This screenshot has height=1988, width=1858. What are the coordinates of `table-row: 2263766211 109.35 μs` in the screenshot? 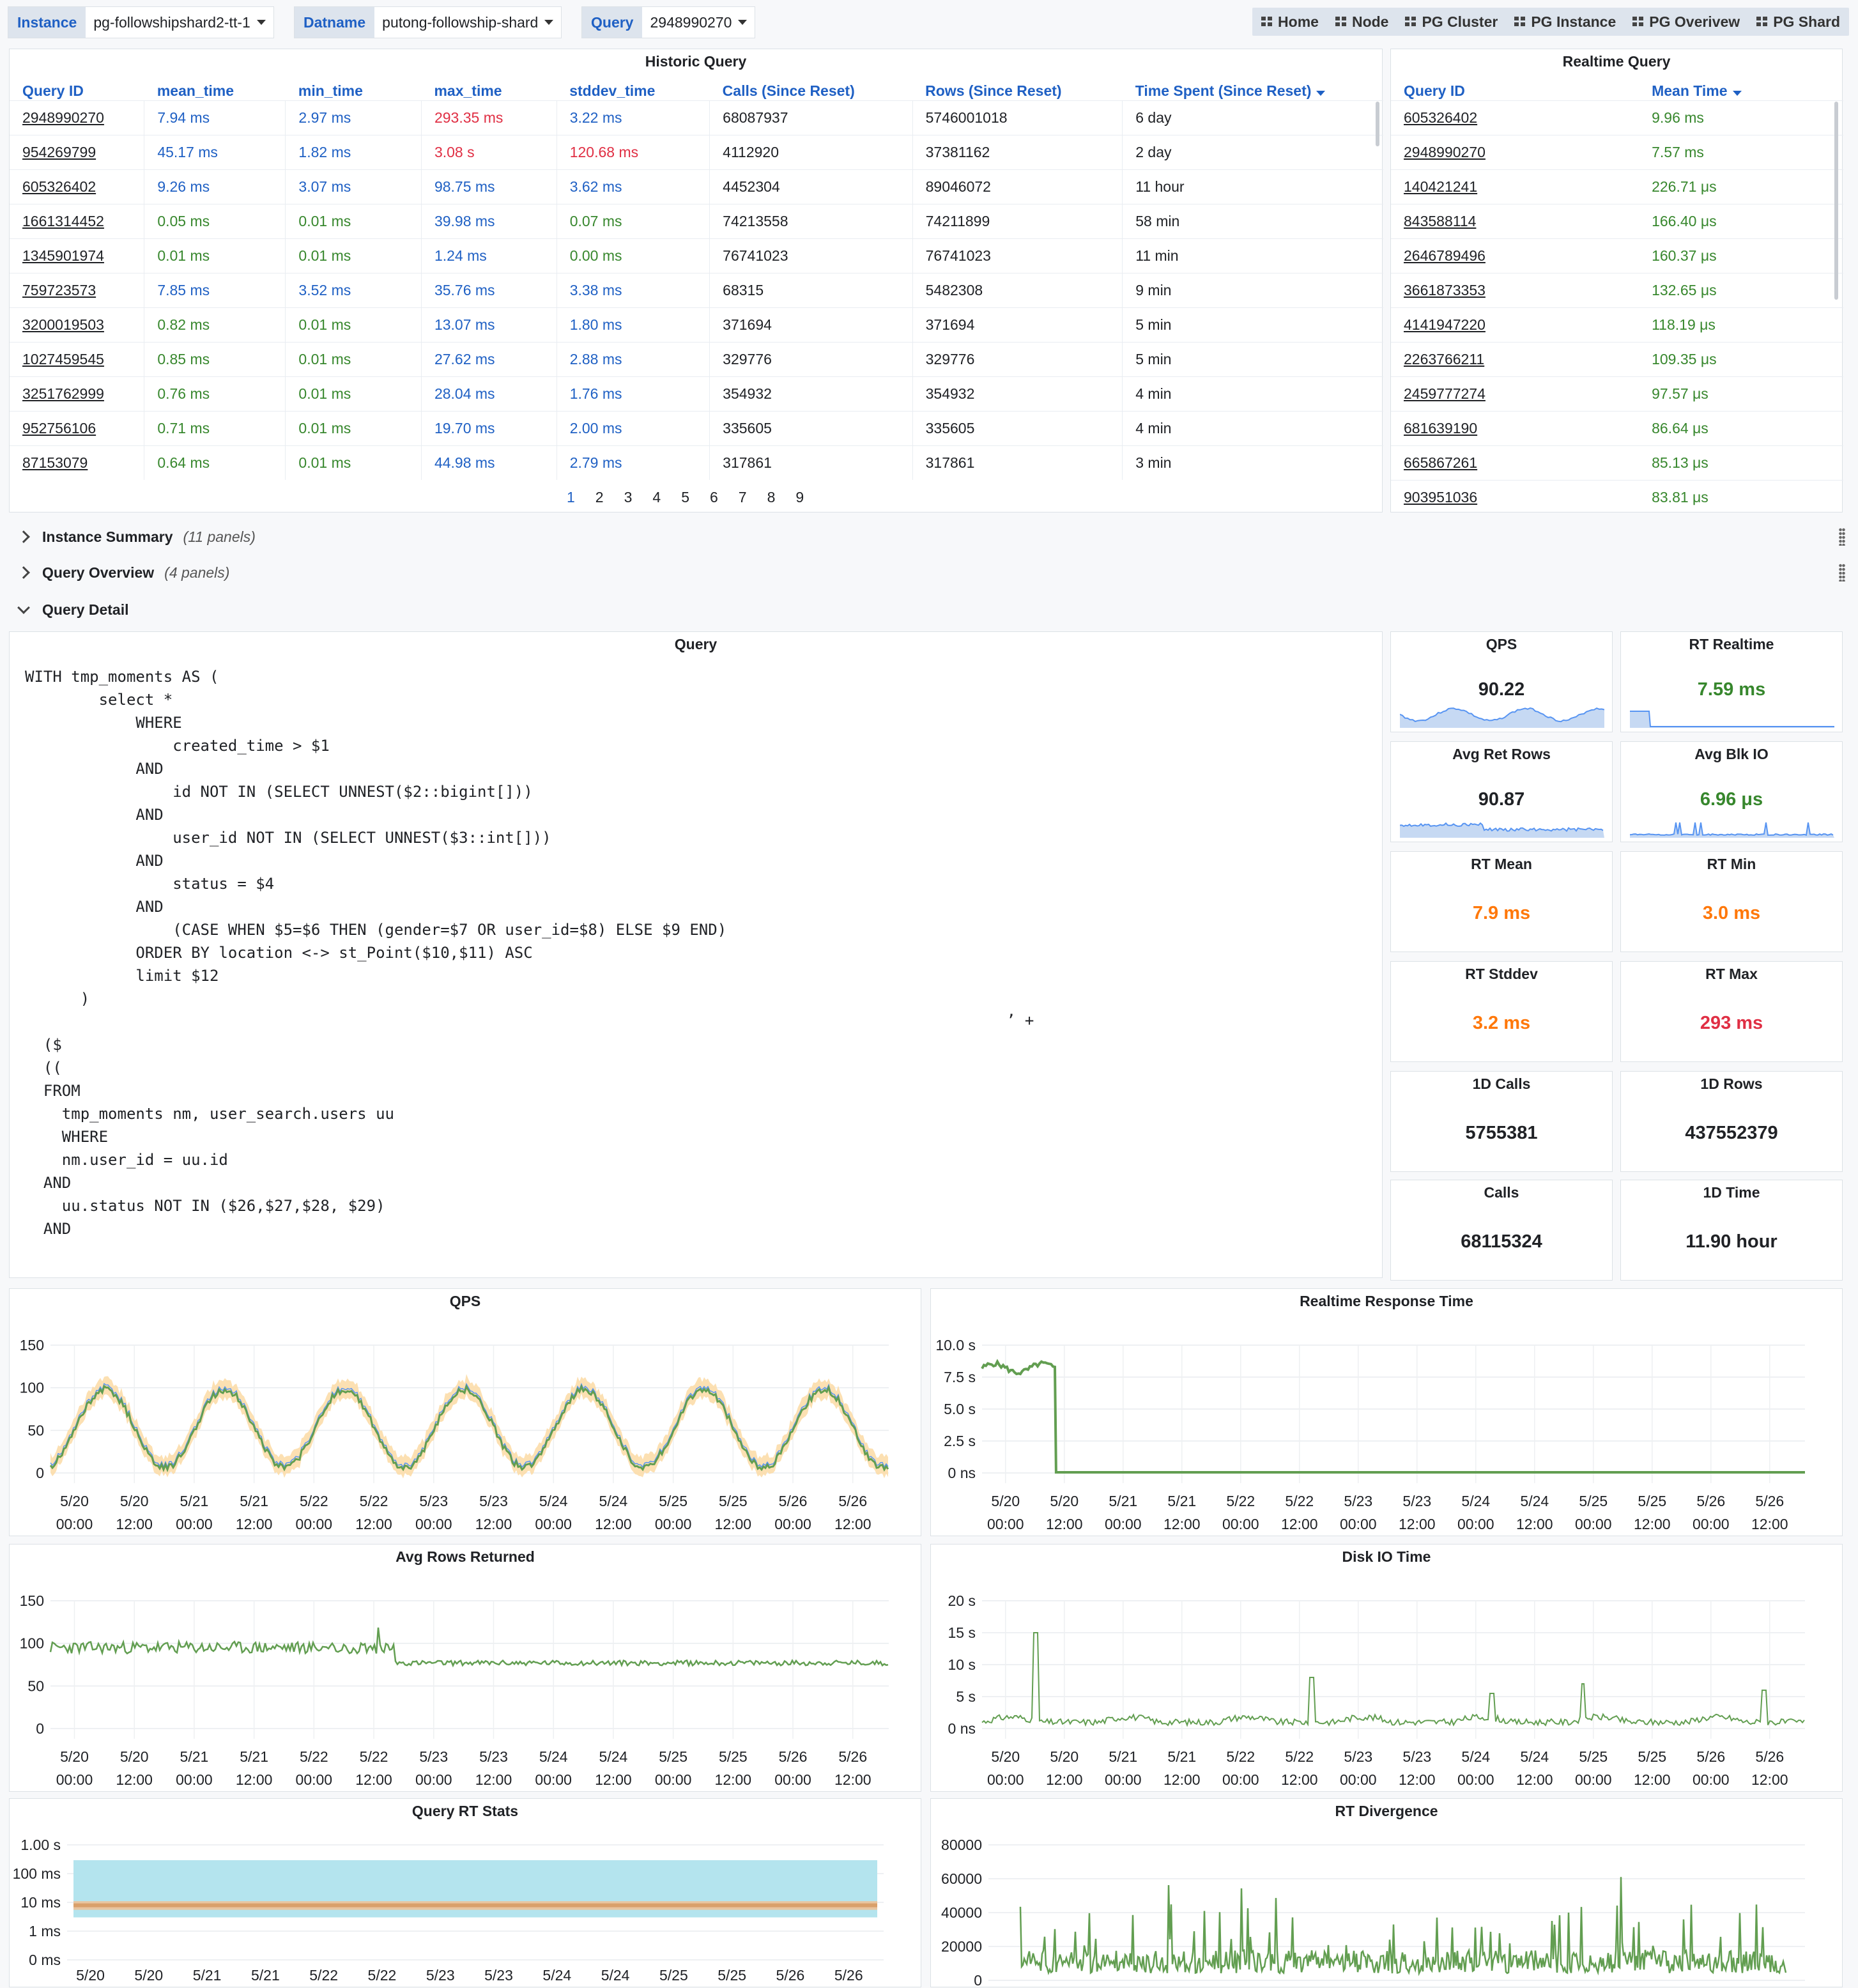 It's located at (1617, 359).